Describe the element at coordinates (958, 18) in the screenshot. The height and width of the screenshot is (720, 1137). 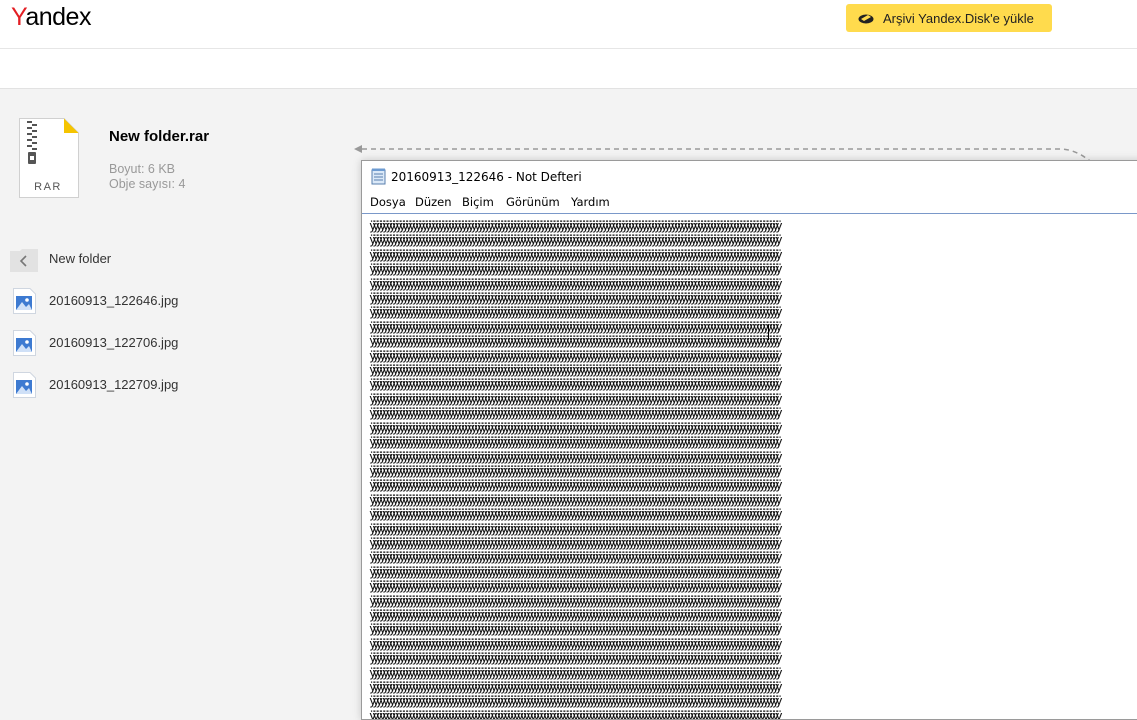
I see `upload-button-label: Arşivi Yandex.Disk'e yükle` at that location.